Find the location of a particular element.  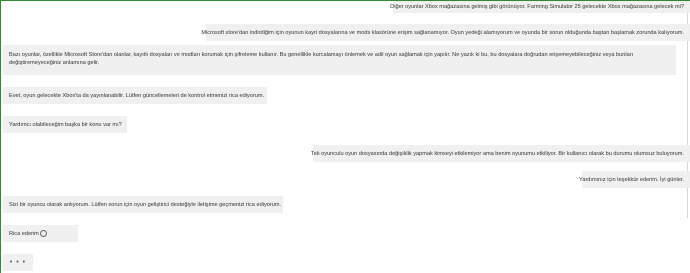

typing-indicator: • • • is located at coordinates (18, 262).